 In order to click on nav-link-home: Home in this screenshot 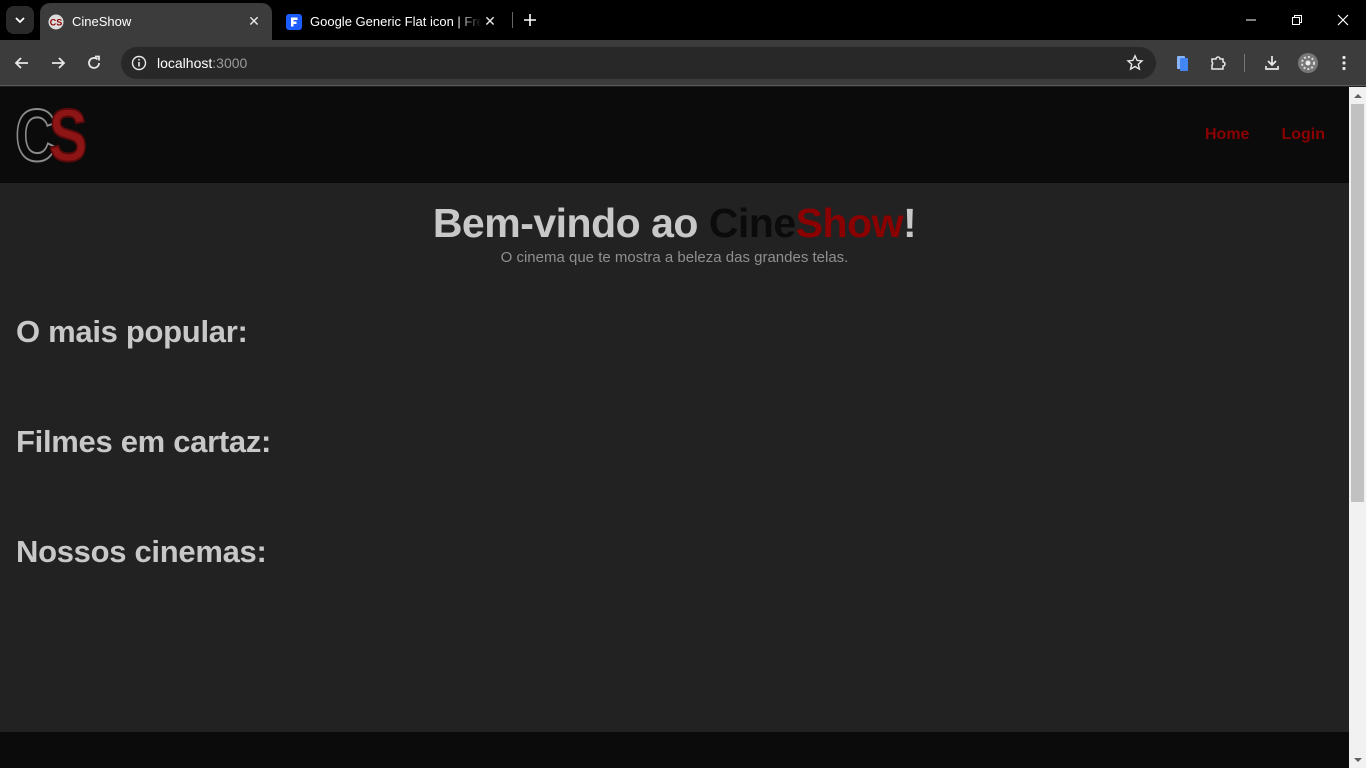, I will do `click(1227, 135)`.